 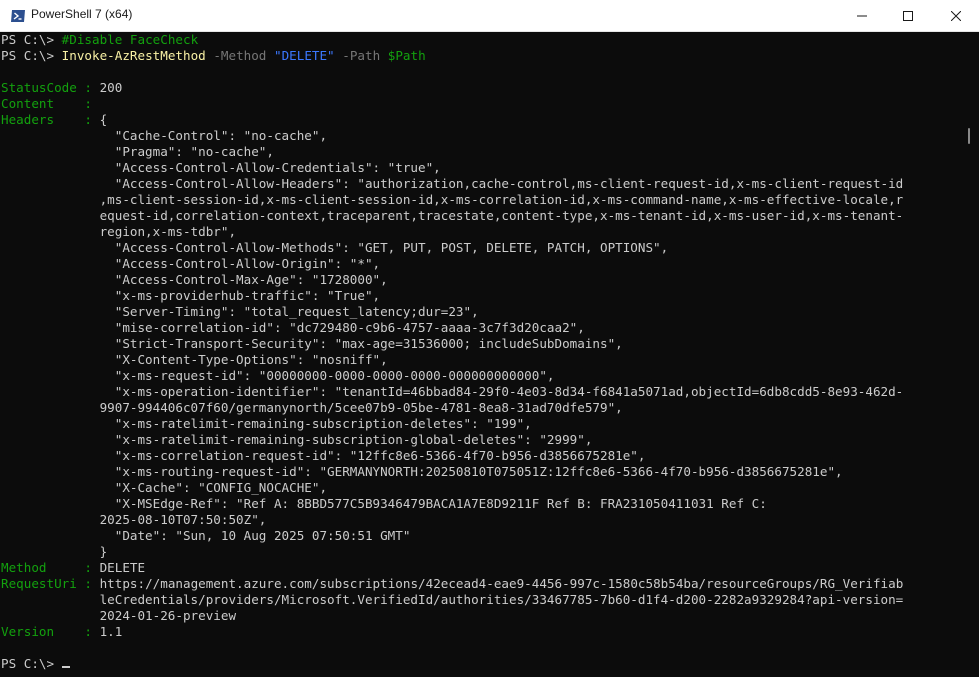 I want to click on terminal-line: }, so click(x=54, y=552).